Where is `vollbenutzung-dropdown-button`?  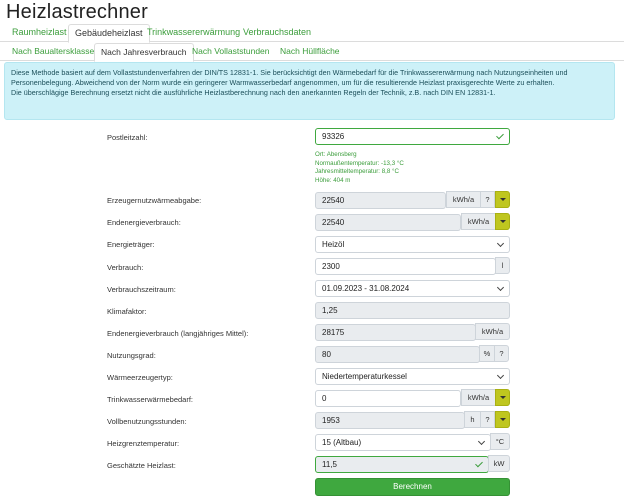
vollbenutzung-dropdown-button is located at coordinates (502, 419).